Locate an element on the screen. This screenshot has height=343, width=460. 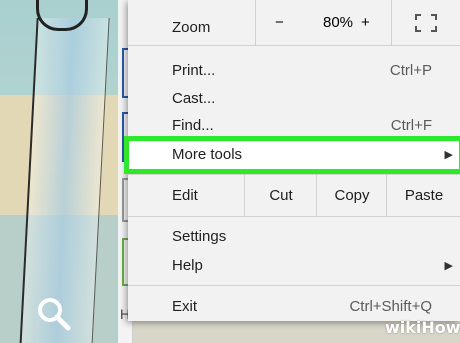
cut-button: Cut is located at coordinates (280, 195).